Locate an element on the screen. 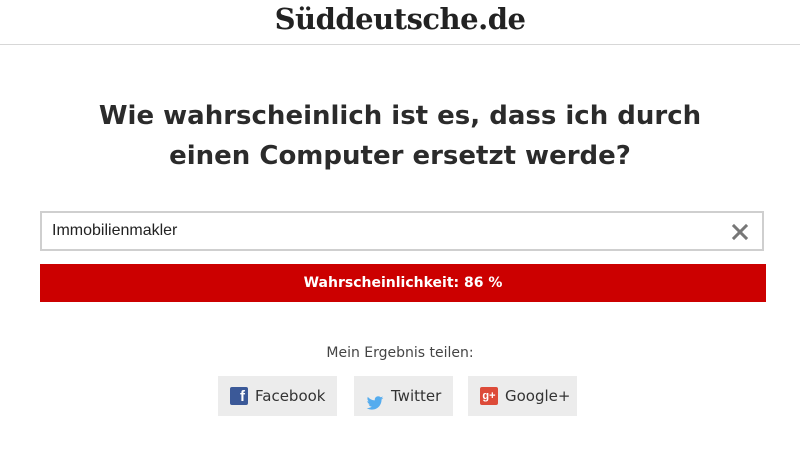 This screenshot has width=800, height=450. probability-result-bar: Wahrscheinlichkeit: 86 % is located at coordinates (403, 283).